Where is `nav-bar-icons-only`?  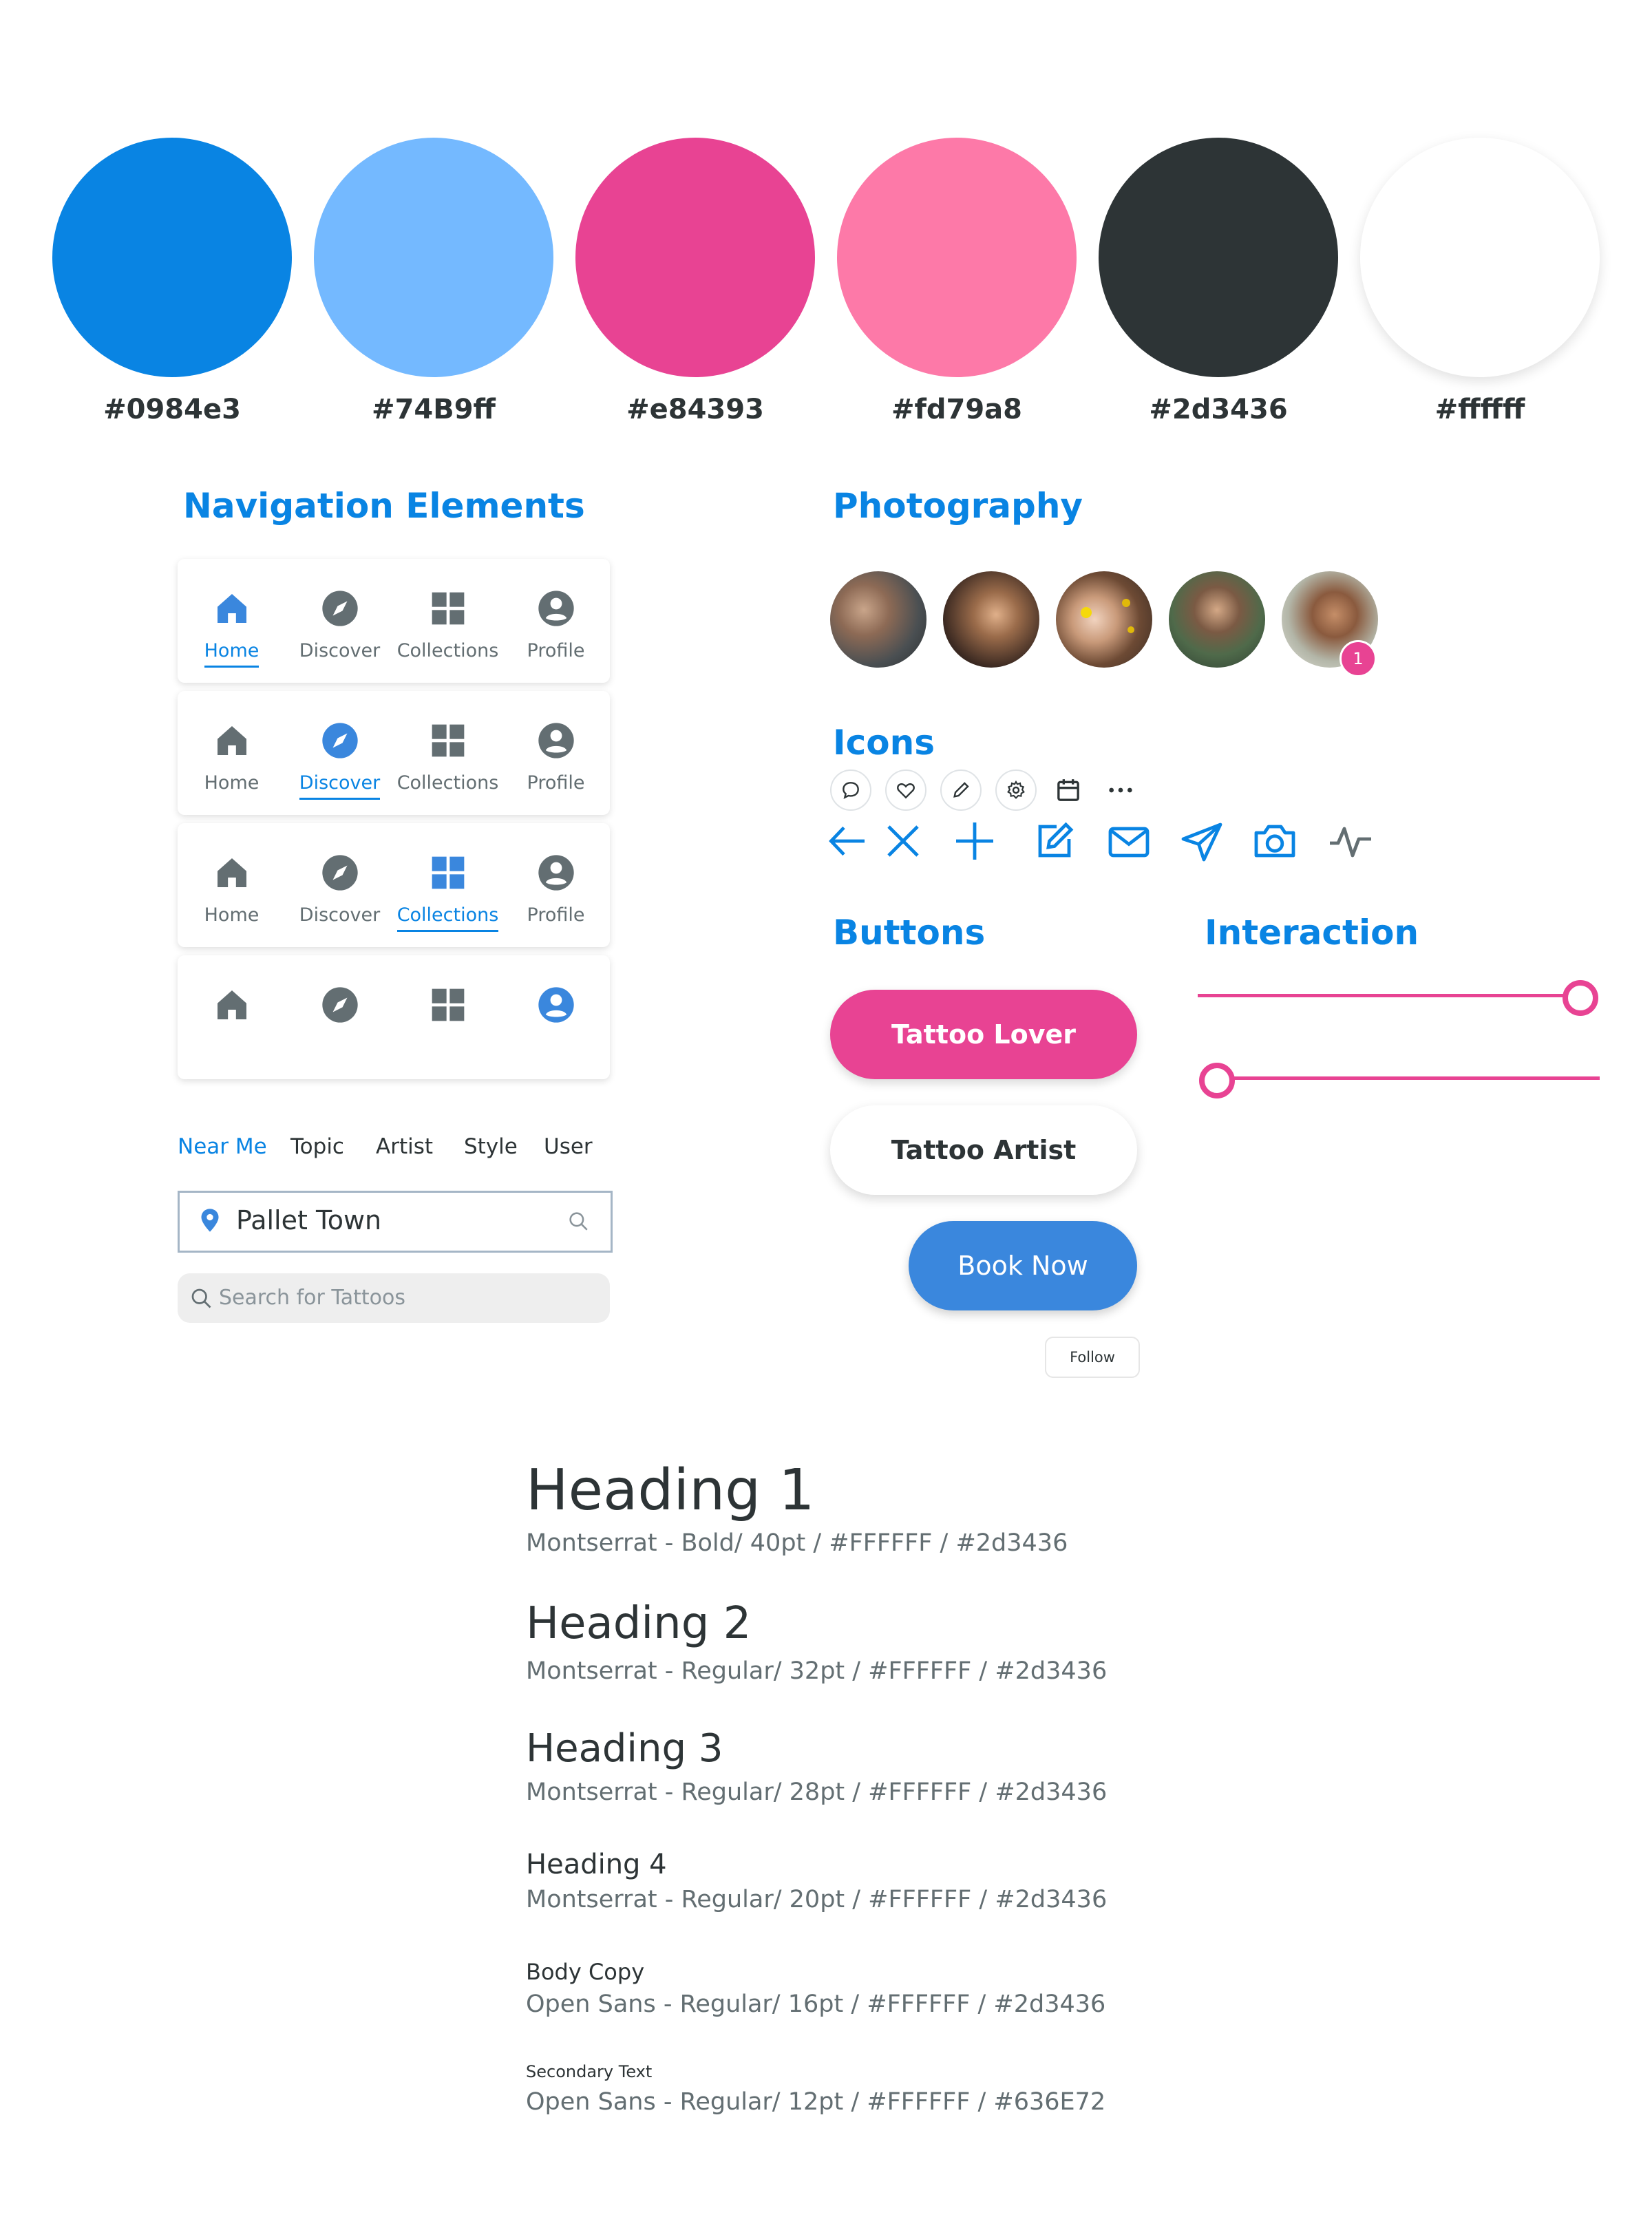 nav-bar-icons-only is located at coordinates (394, 1017).